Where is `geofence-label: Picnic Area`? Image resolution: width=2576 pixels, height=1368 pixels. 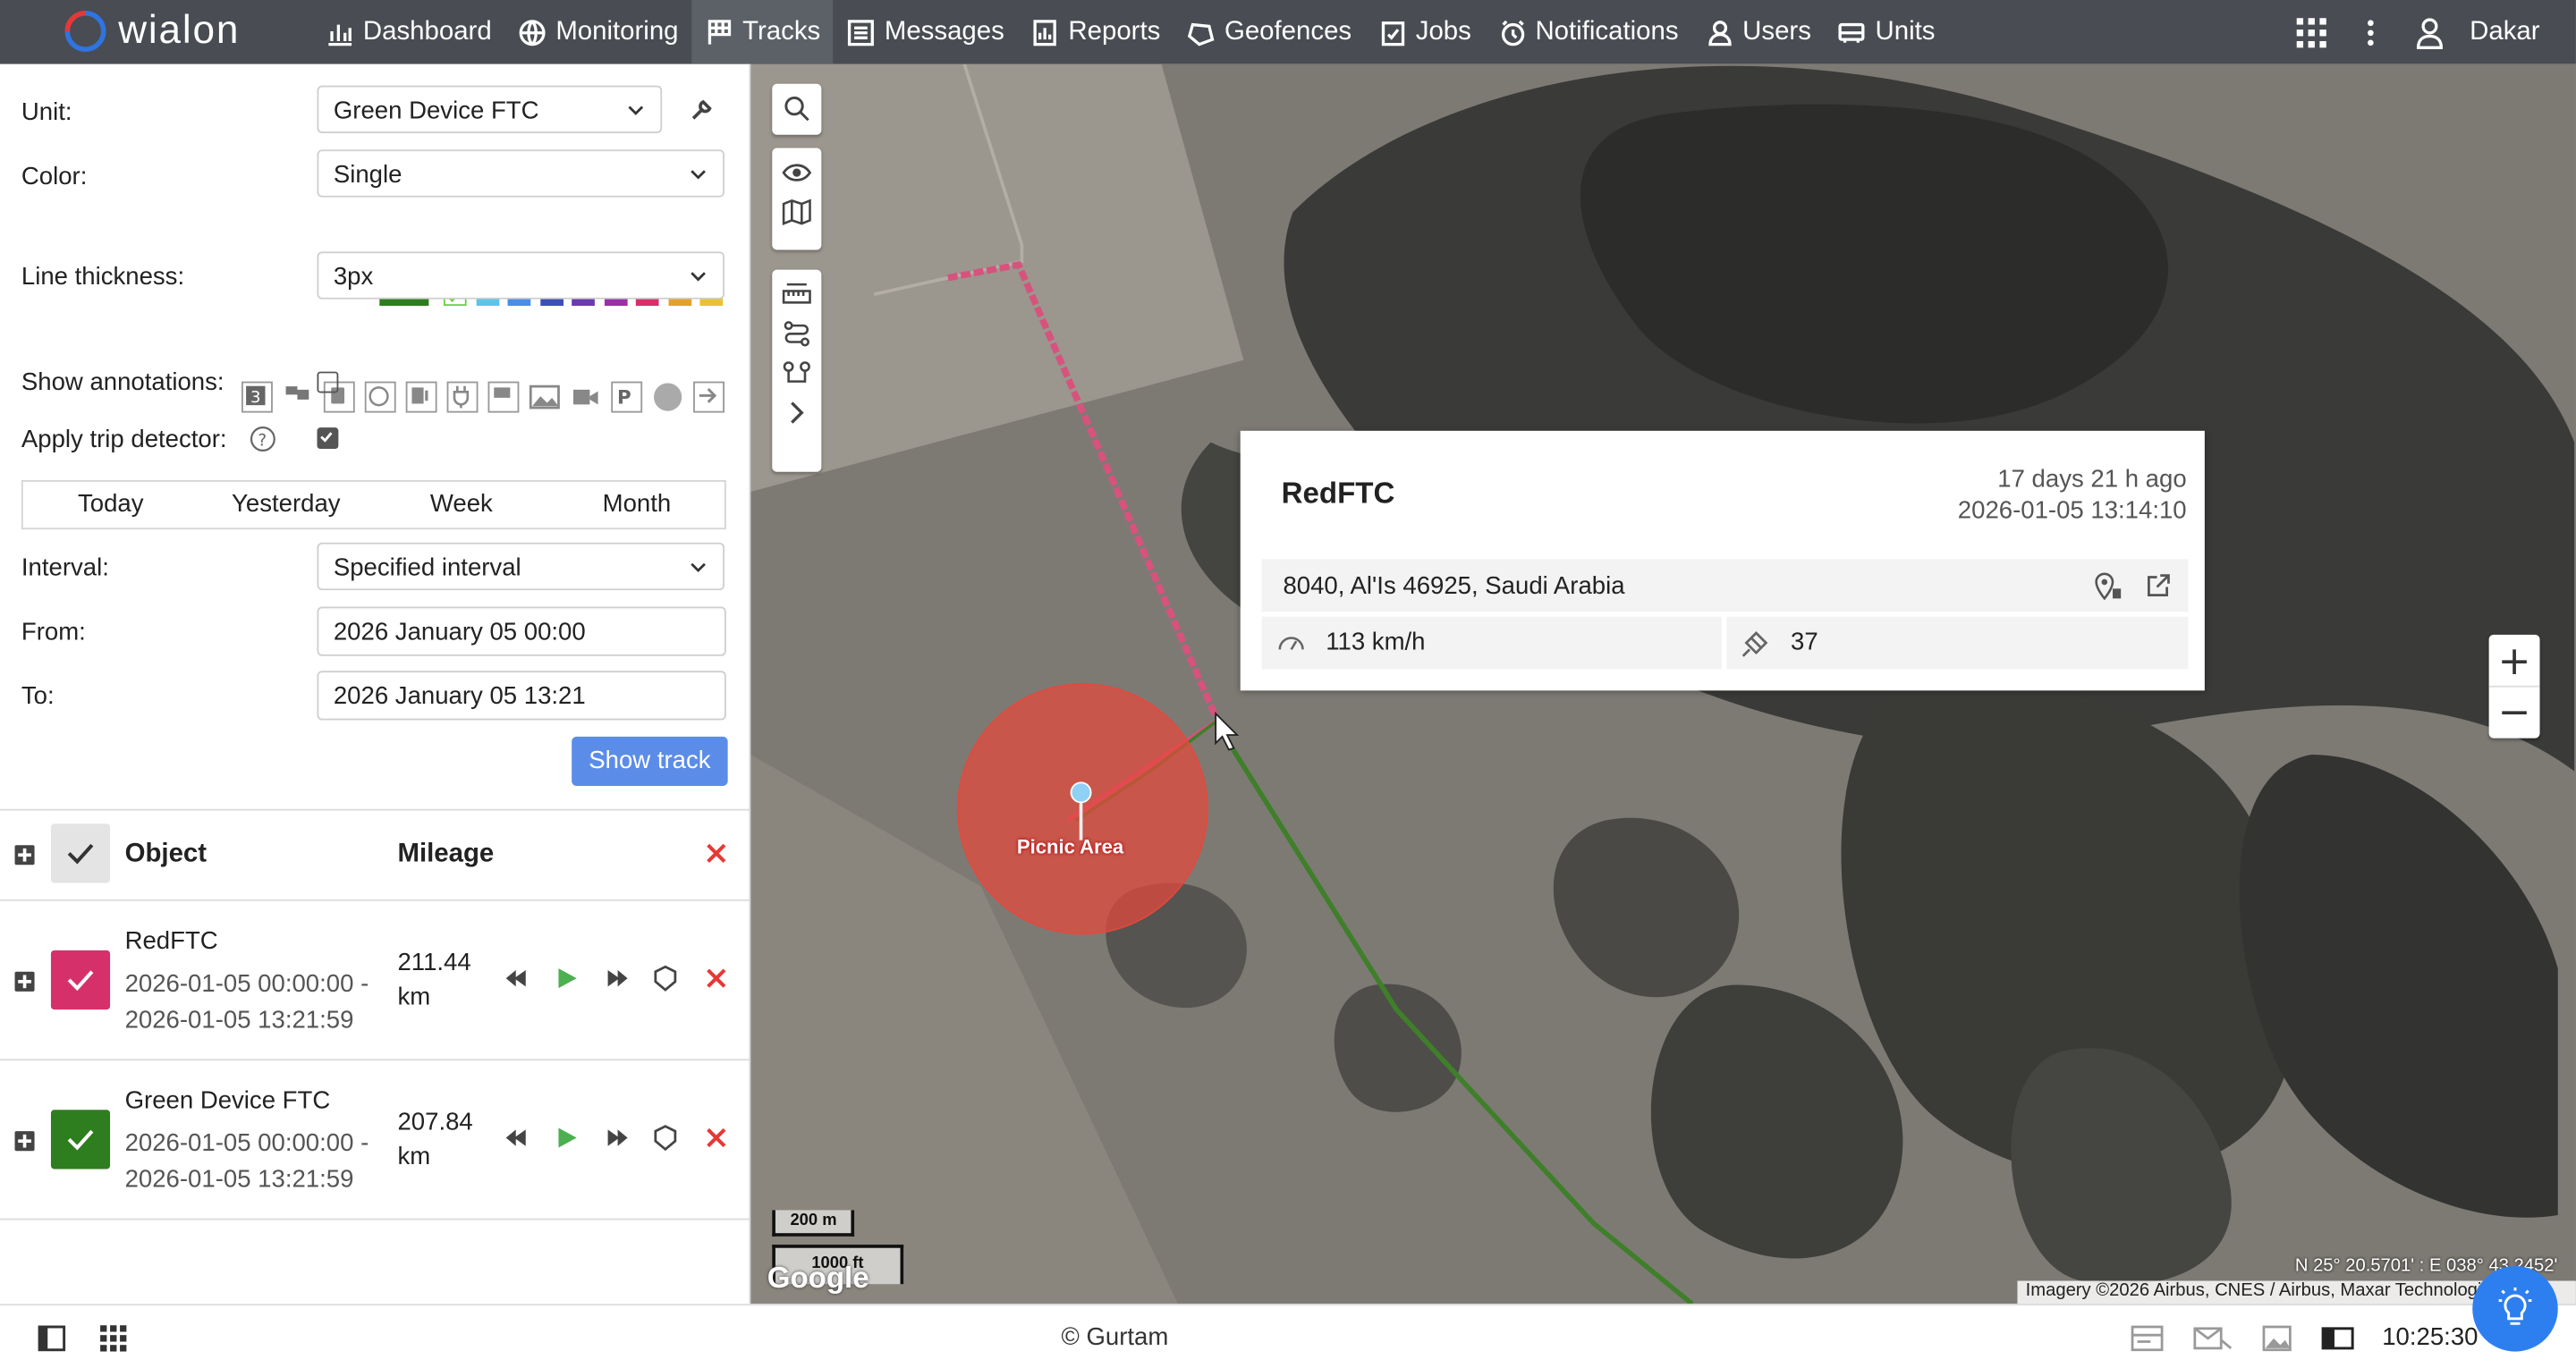 geofence-label: Picnic Area is located at coordinates (1070, 846).